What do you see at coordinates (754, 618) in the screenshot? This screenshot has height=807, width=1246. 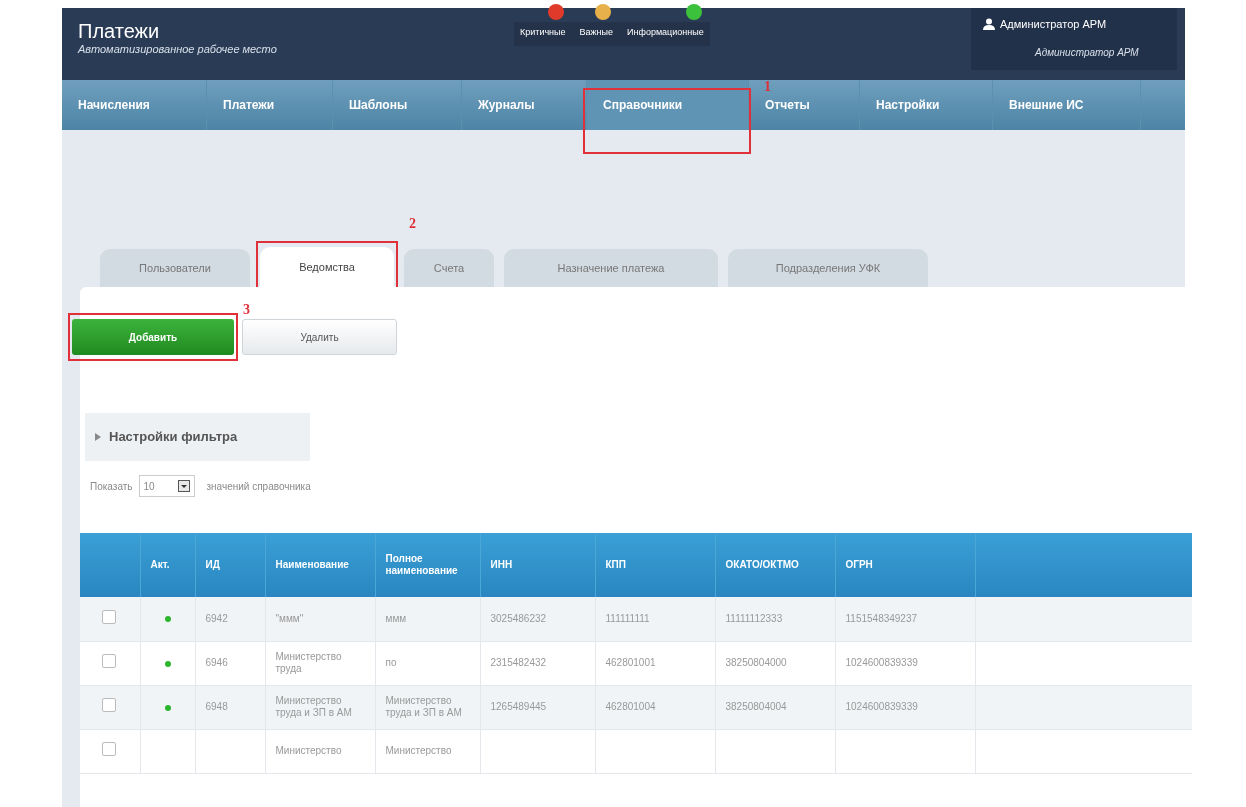 I see `table-cell: 11111112333` at bounding box center [754, 618].